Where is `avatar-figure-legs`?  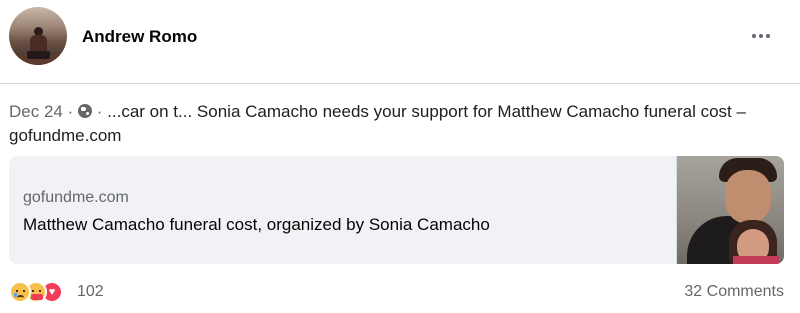
avatar-figure-legs is located at coordinates (38, 55).